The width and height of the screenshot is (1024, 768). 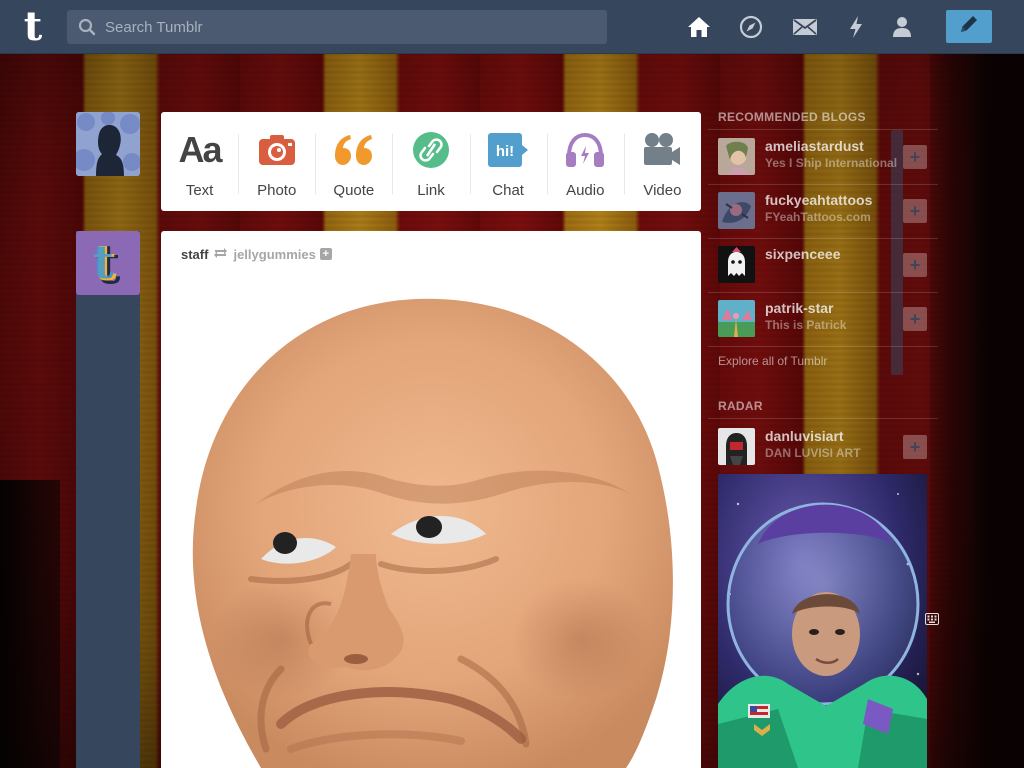 I want to click on headphones-icon, so click(x=585, y=150).